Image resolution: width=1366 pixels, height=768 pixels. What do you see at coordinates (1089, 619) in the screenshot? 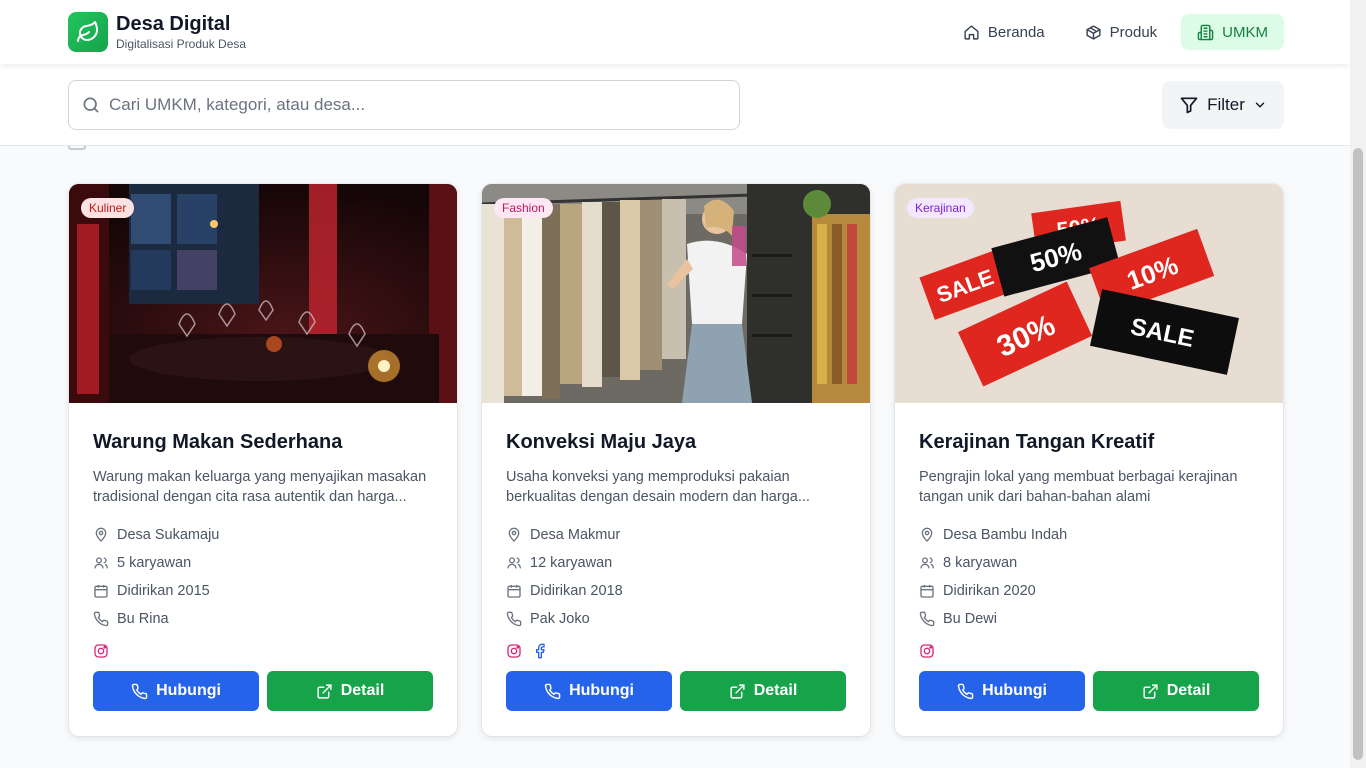
I see `contact-row: Bu Dewi` at bounding box center [1089, 619].